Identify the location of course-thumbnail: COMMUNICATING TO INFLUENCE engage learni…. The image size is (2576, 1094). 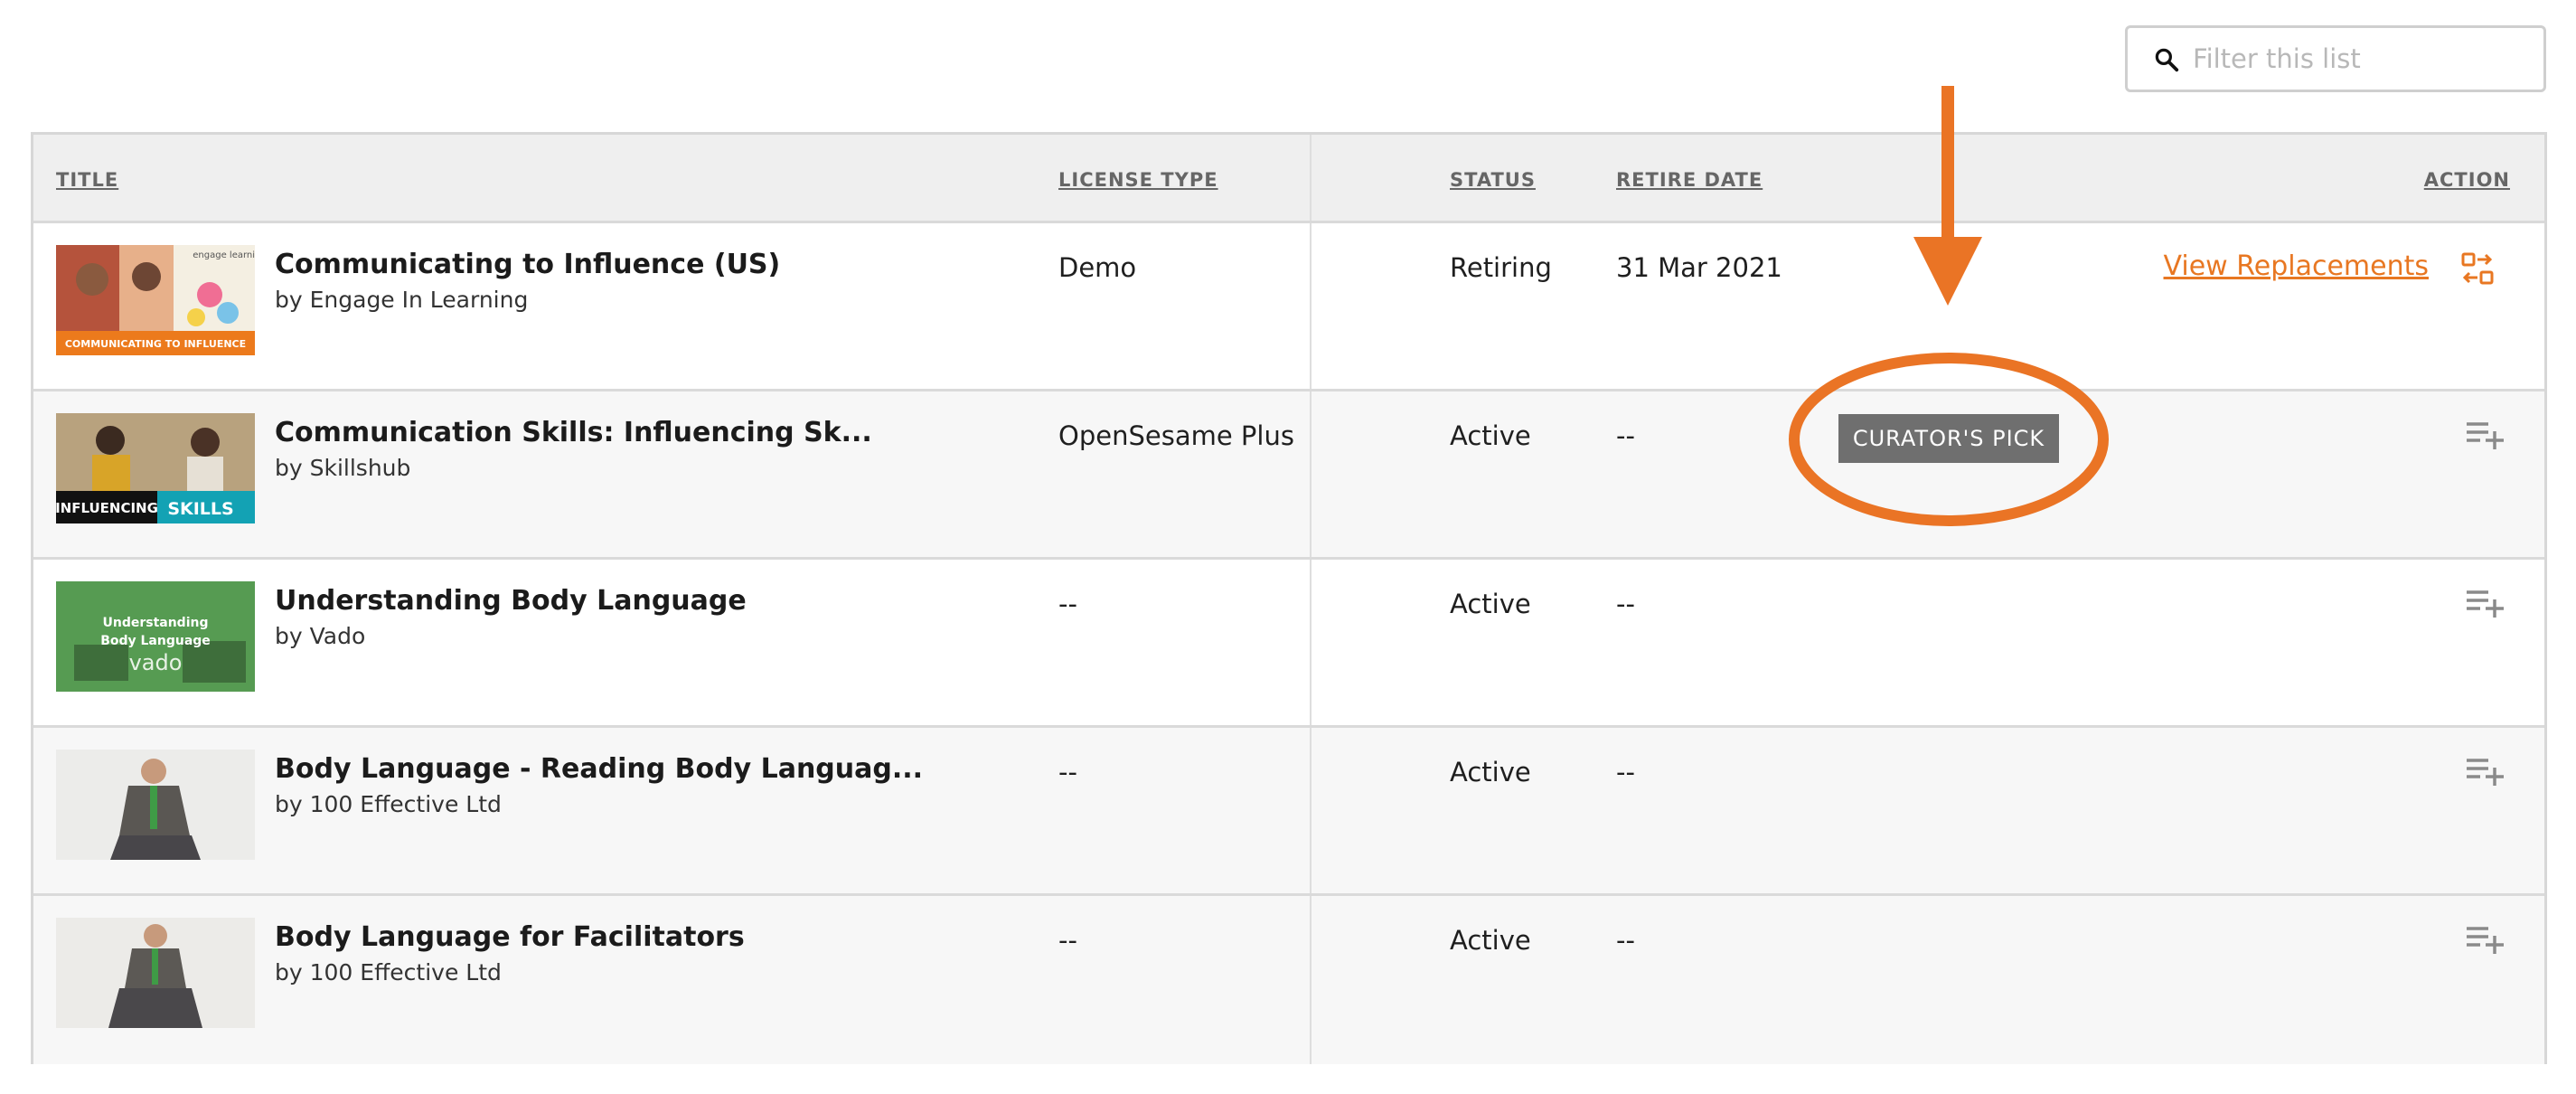
(155, 300).